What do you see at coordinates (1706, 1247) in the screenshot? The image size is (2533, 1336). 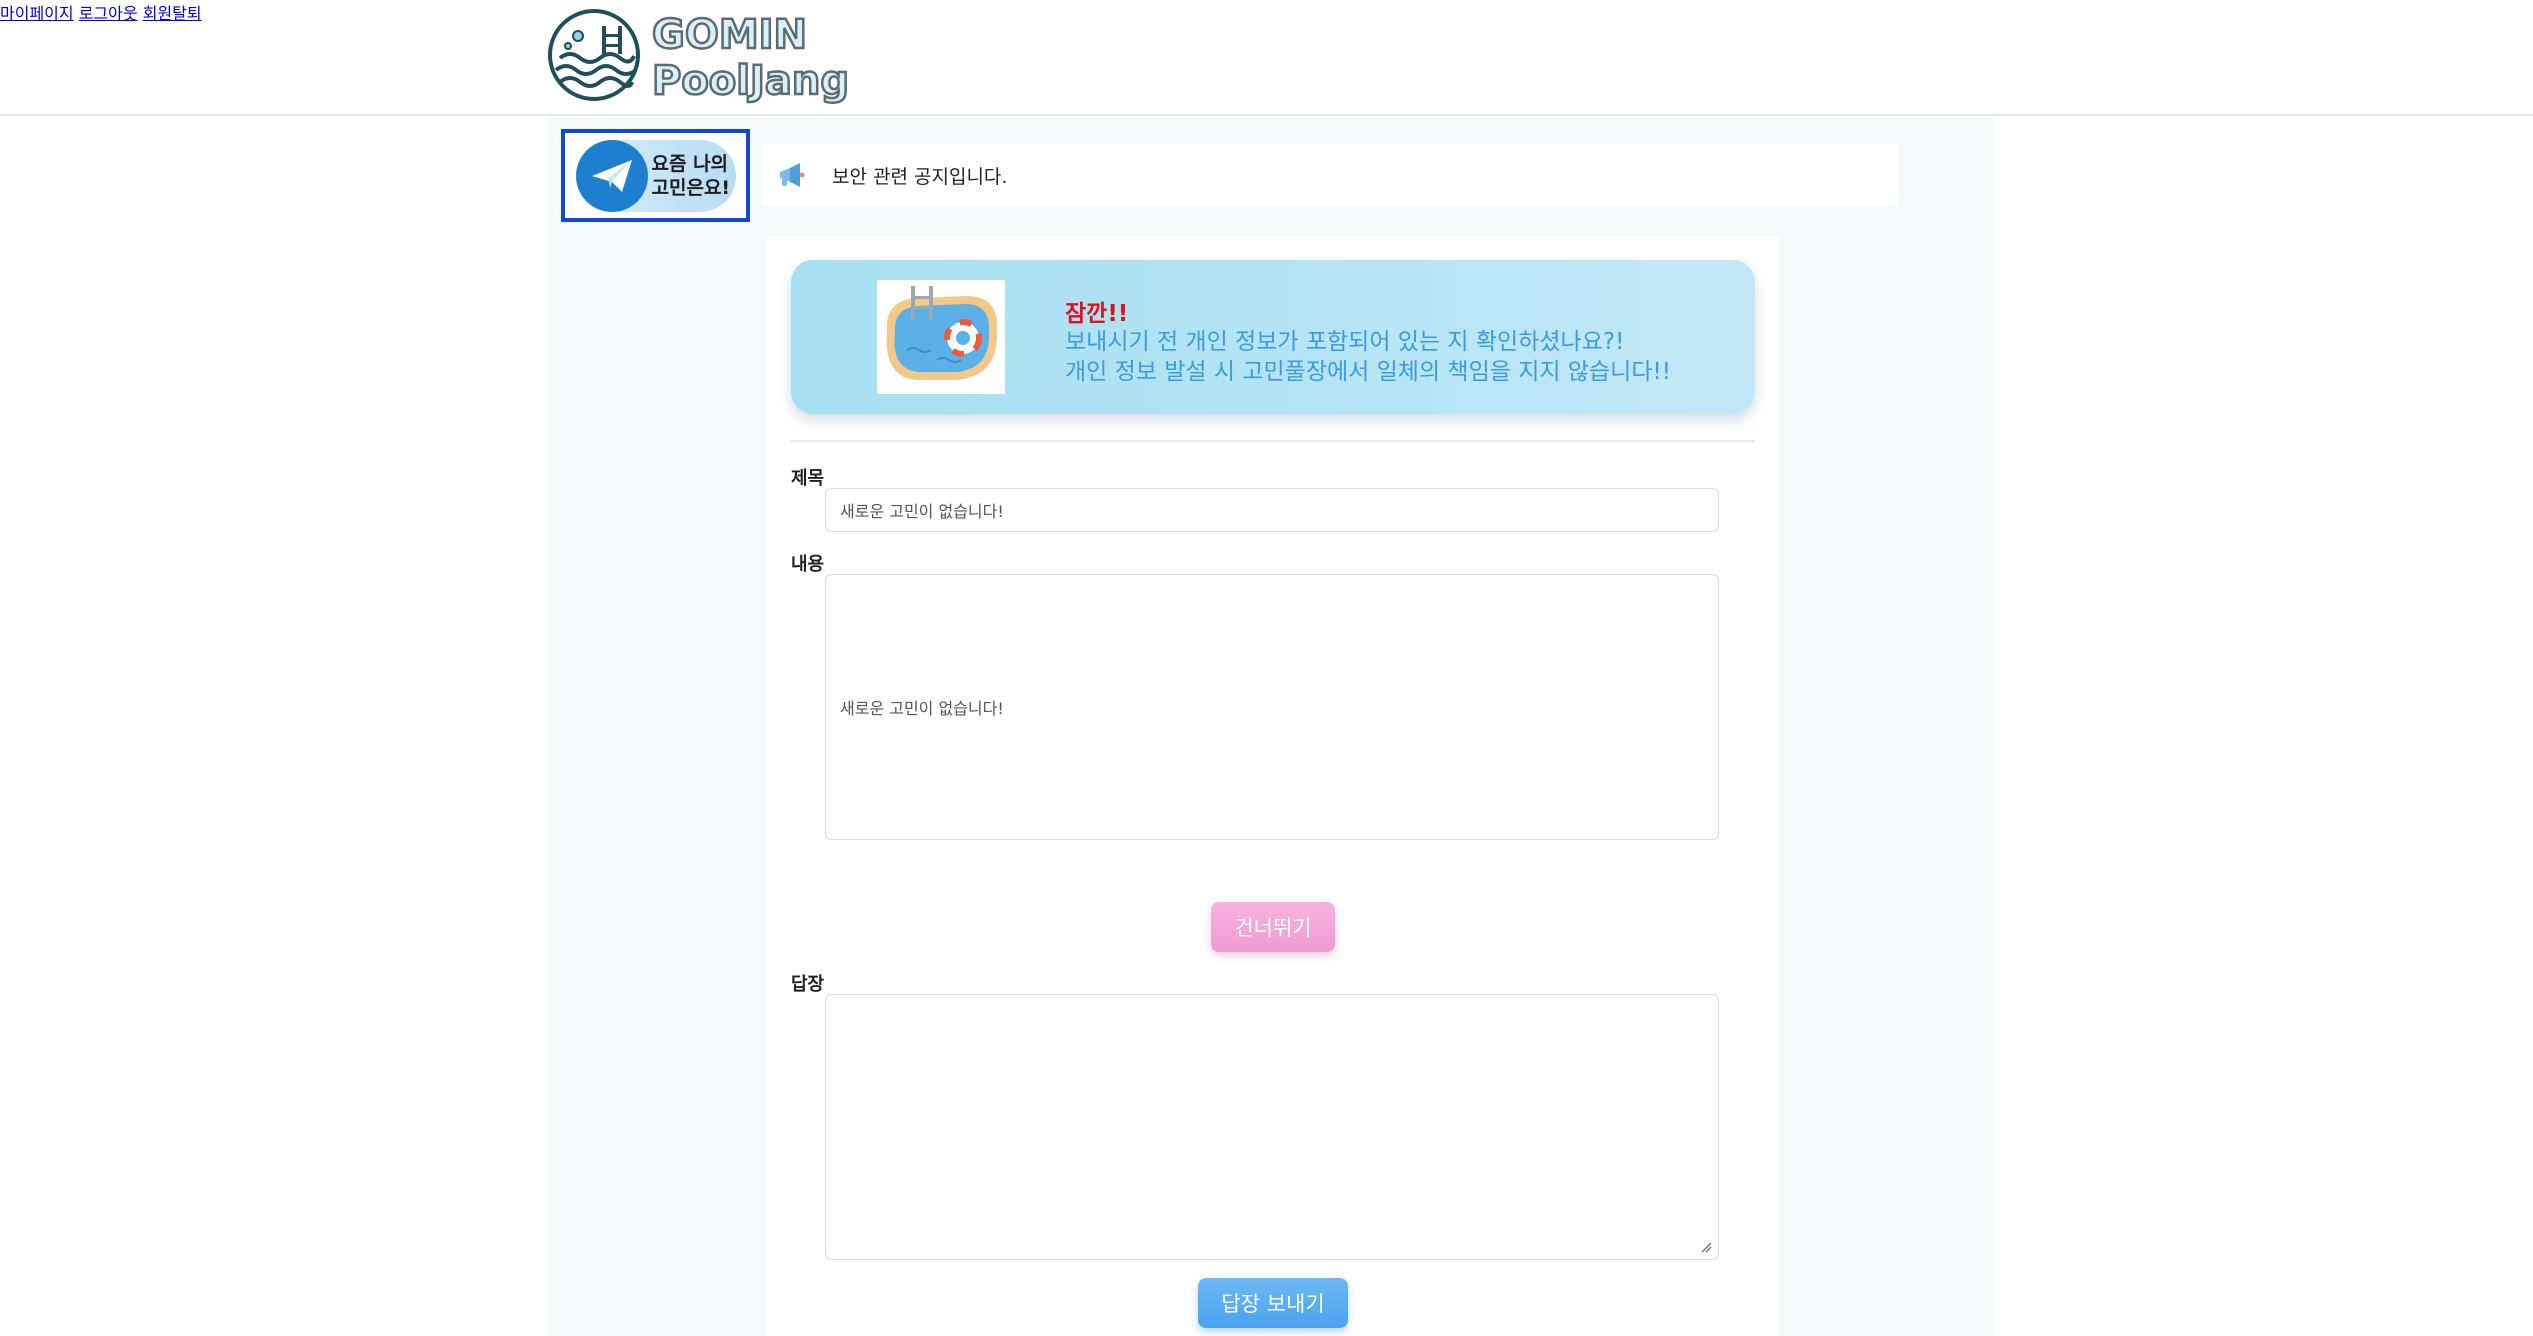 I see `resize-handle-icon` at bounding box center [1706, 1247].